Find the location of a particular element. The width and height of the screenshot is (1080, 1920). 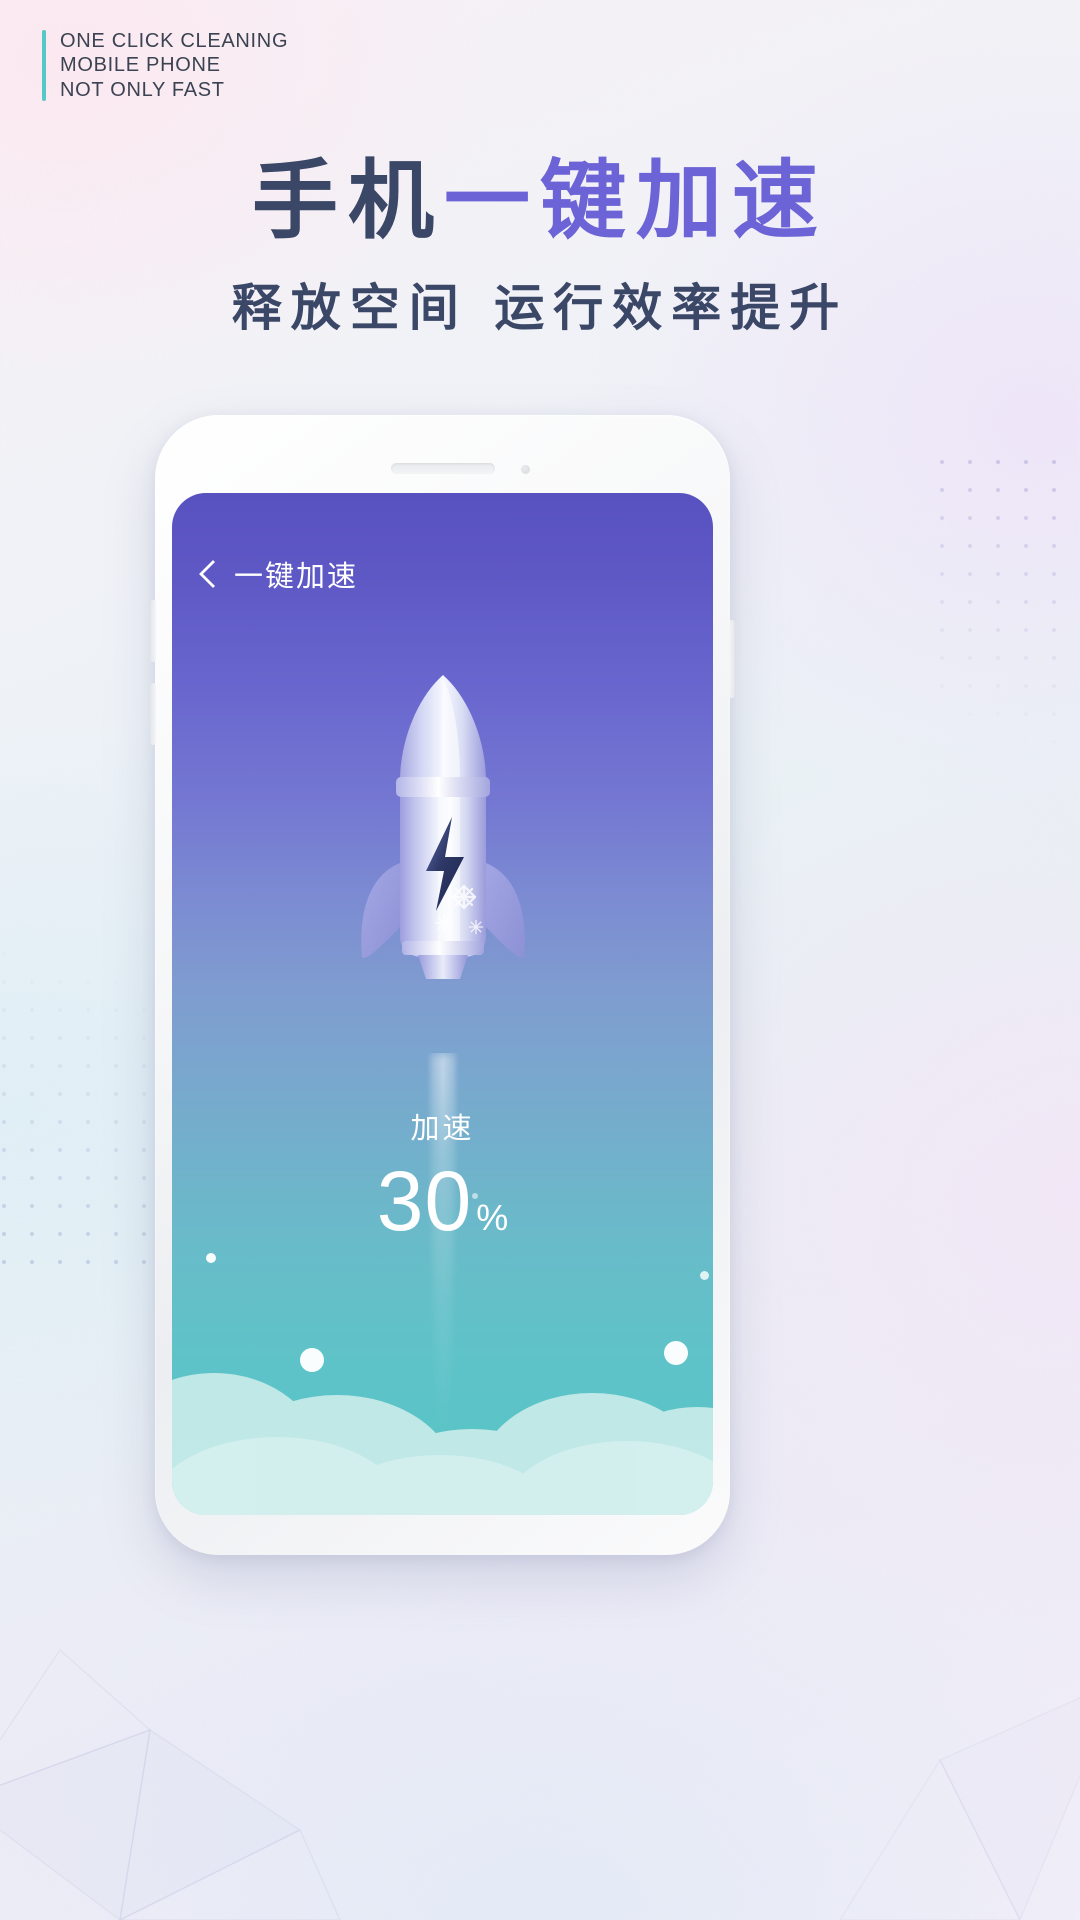

power-button is located at coordinates (732, 659).